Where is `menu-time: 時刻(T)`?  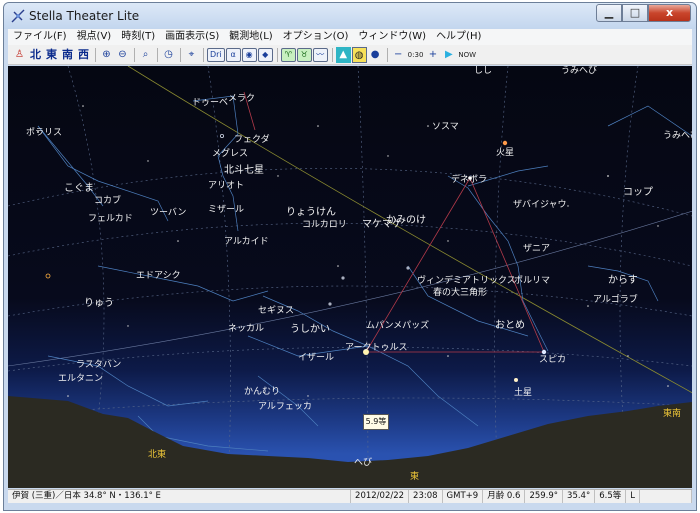 menu-time: 時刻(T) is located at coordinates (138, 37).